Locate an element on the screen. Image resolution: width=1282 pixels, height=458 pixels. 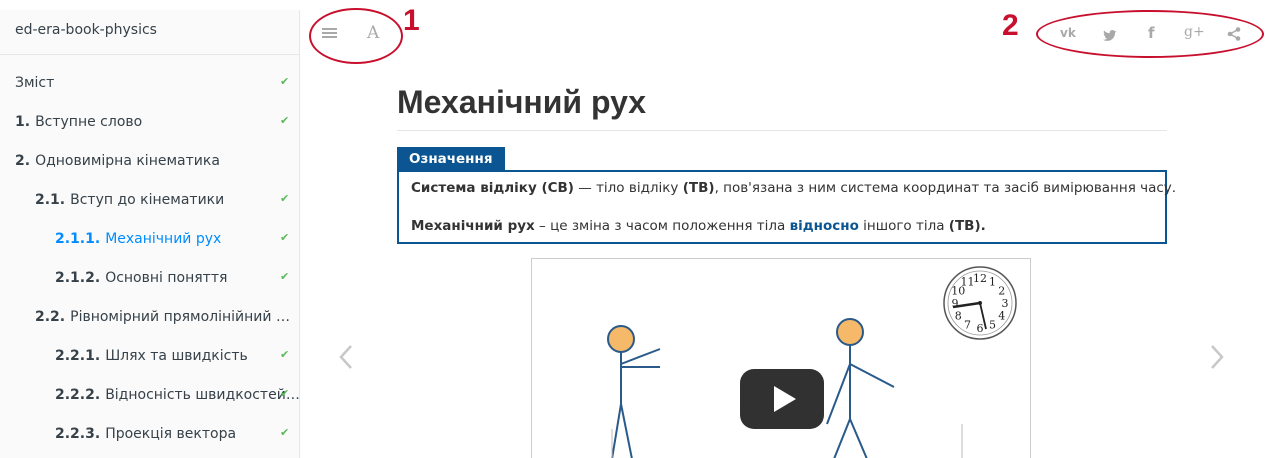
definition-tab: Означення is located at coordinates (451, 159).